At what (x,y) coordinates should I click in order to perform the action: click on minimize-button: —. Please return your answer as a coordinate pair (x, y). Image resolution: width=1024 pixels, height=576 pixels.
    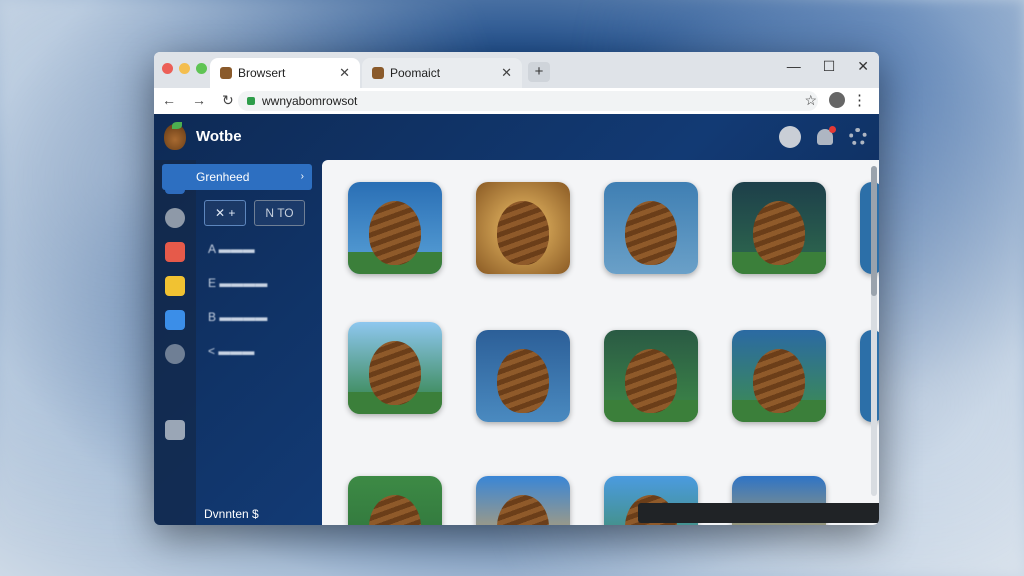
    Looking at the image, I should click on (794, 66).